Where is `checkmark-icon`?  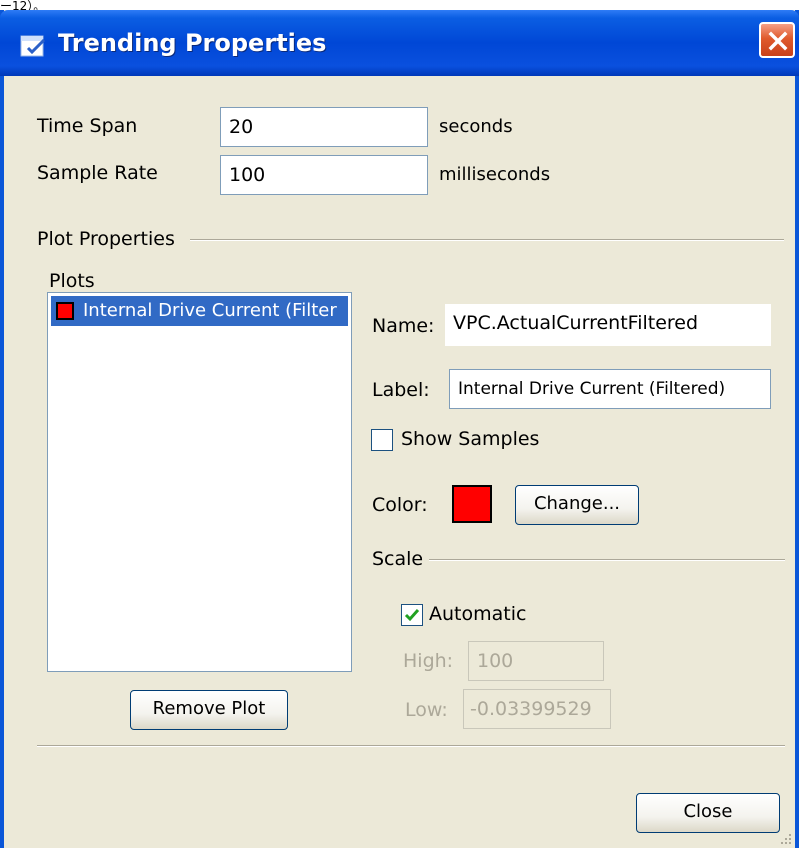
checkmark-icon is located at coordinates (412, 615).